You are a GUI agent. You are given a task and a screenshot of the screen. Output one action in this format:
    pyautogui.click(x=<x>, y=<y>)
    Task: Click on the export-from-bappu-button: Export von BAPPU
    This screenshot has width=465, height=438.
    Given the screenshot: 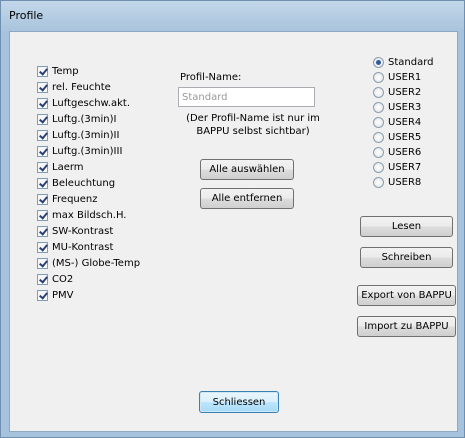 What is the action you would take?
    pyautogui.click(x=406, y=295)
    